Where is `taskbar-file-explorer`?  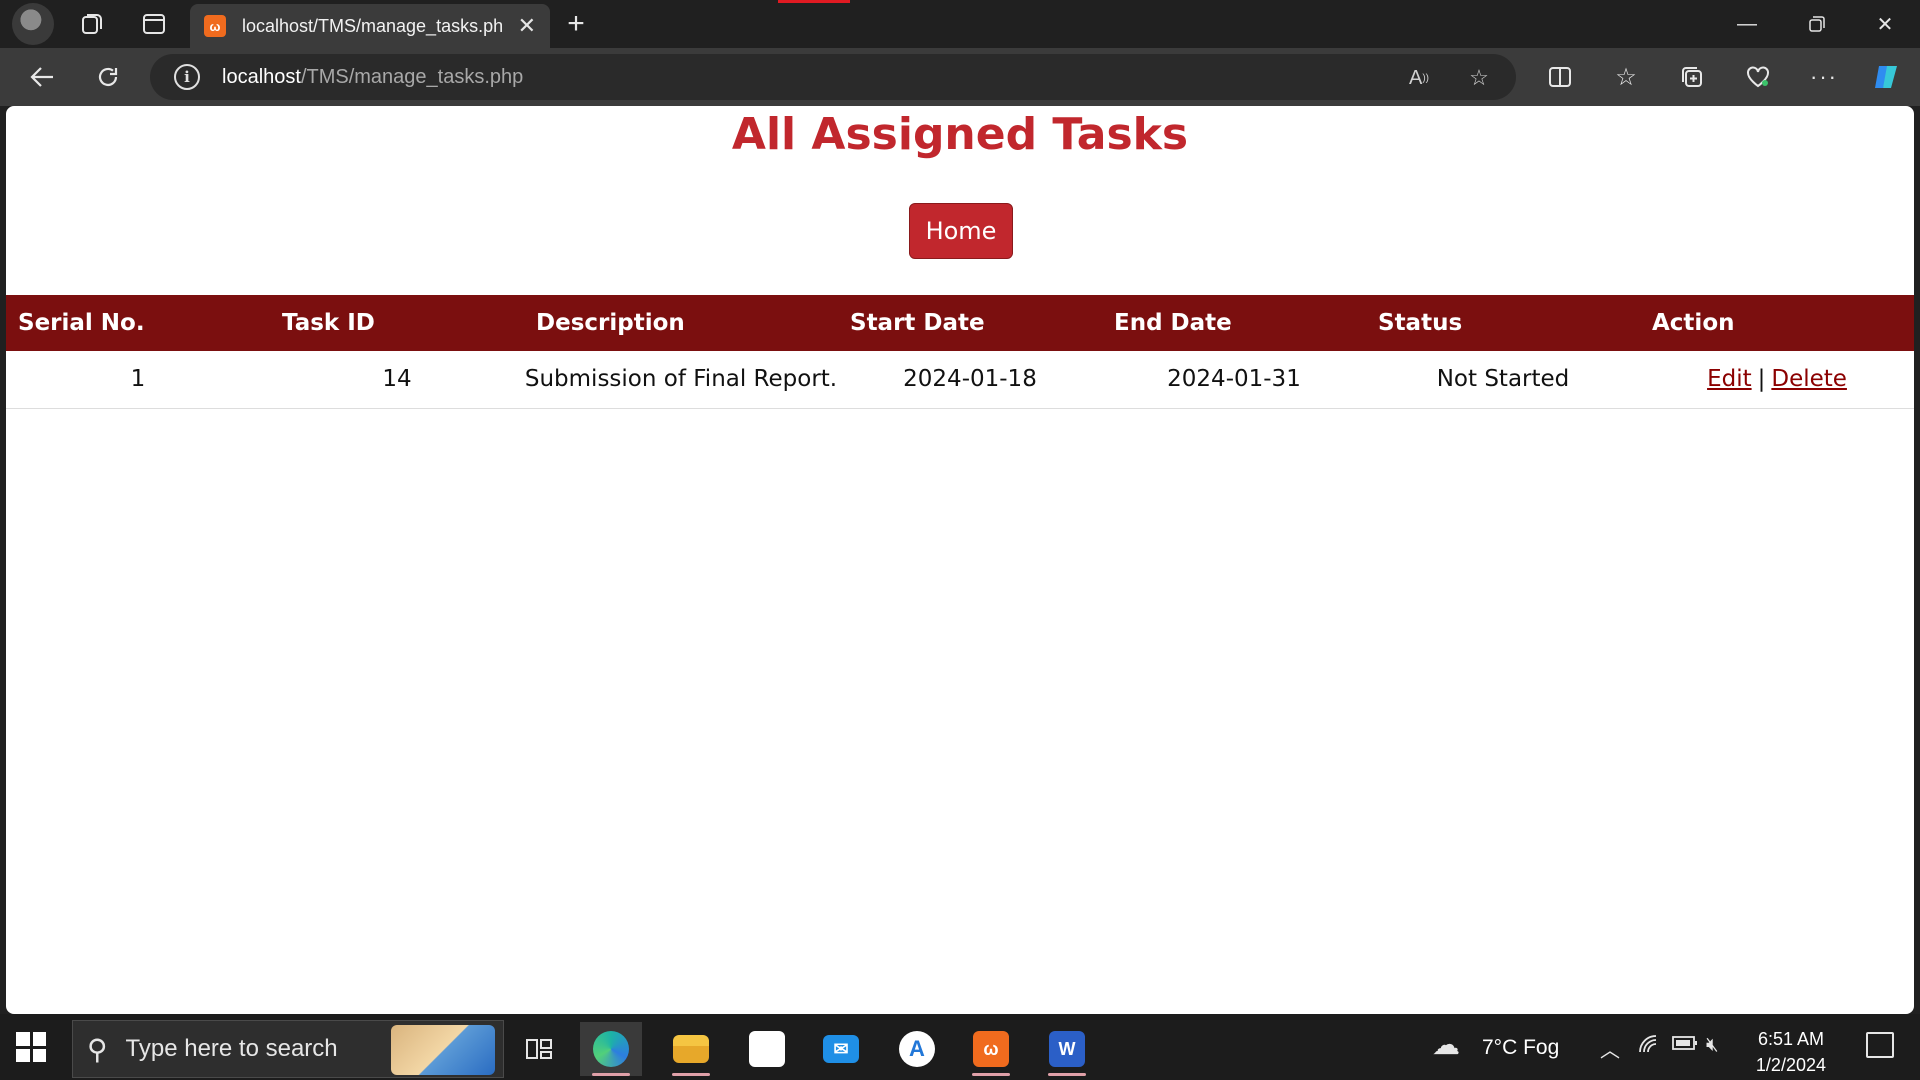 taskbar-file-explorer is located at coordinates (691, 1049).